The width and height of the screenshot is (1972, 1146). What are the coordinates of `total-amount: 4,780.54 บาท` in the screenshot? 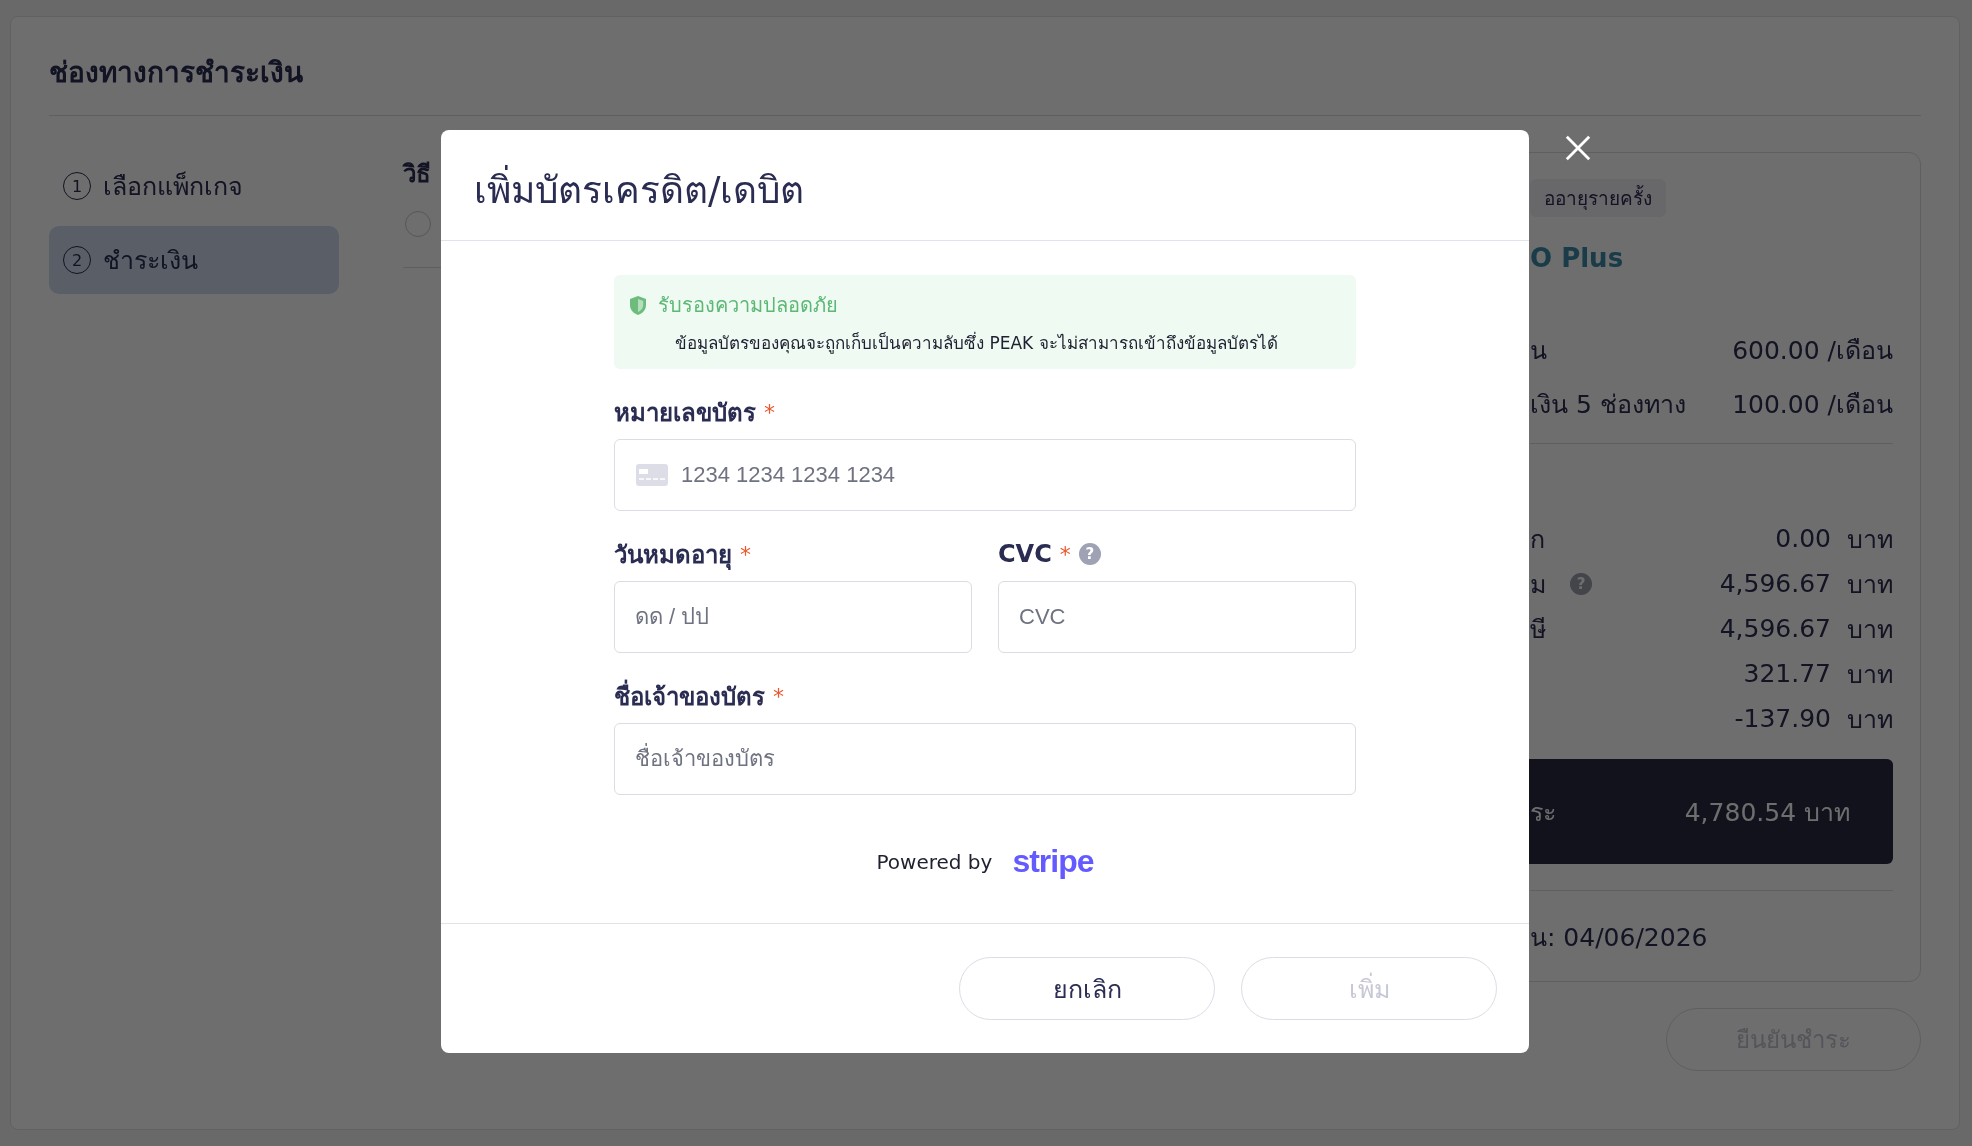 It's located at (1767, 812).